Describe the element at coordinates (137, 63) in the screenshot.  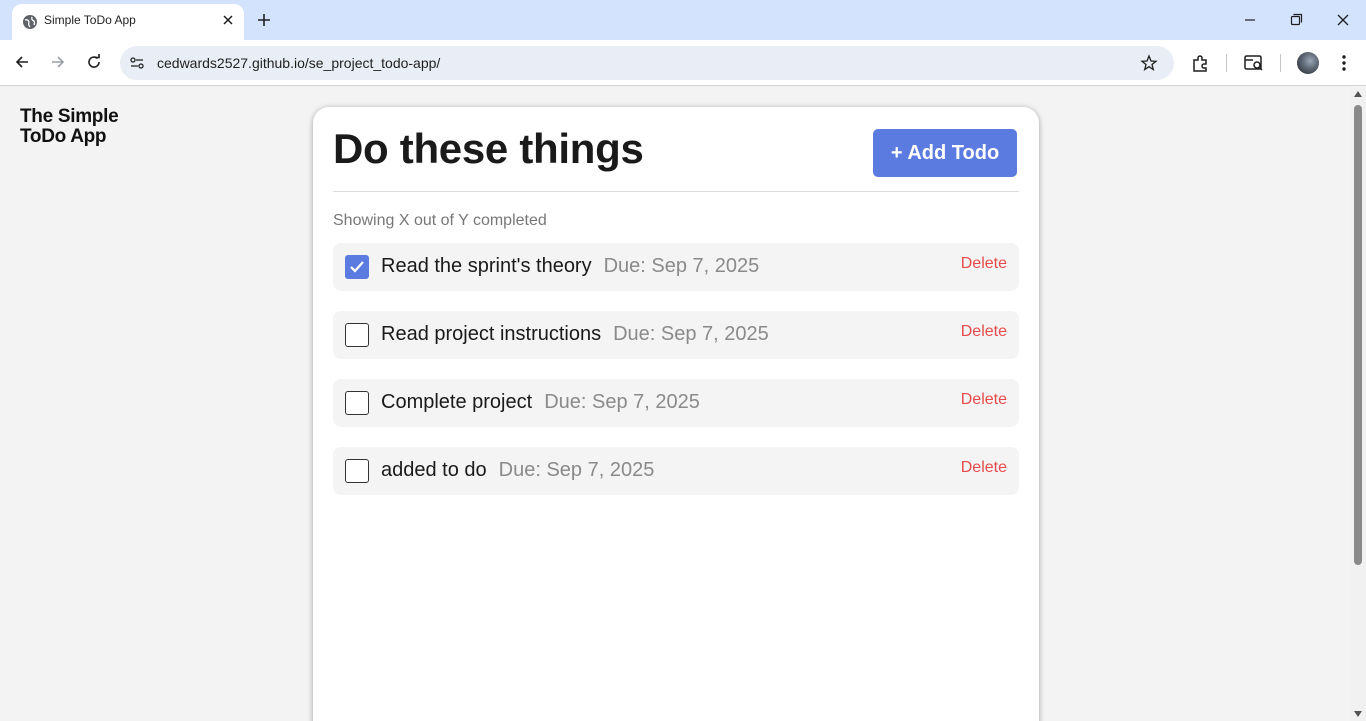
I see `site-info-icon` at that location.